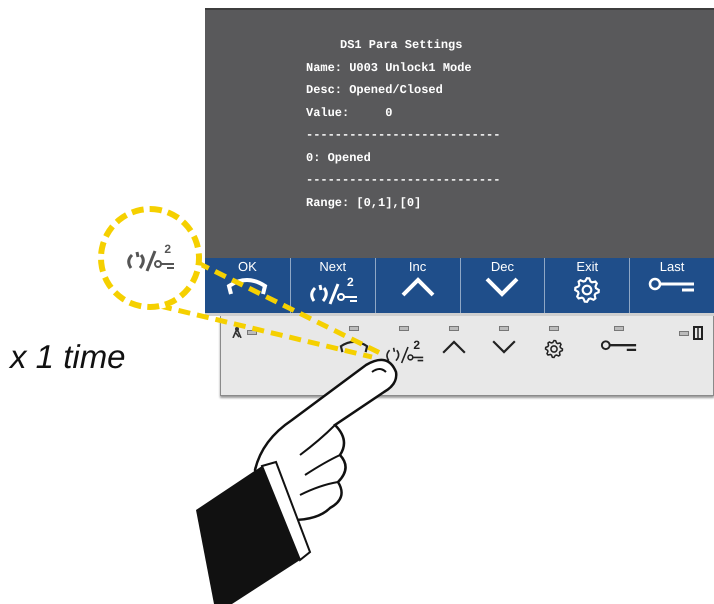 The width and height of the screenshot is (714, 604). What do you see at coordinates (417, 285) in the screenshot?
I see `soft-key: Inc` at bounding box center [417, 285].